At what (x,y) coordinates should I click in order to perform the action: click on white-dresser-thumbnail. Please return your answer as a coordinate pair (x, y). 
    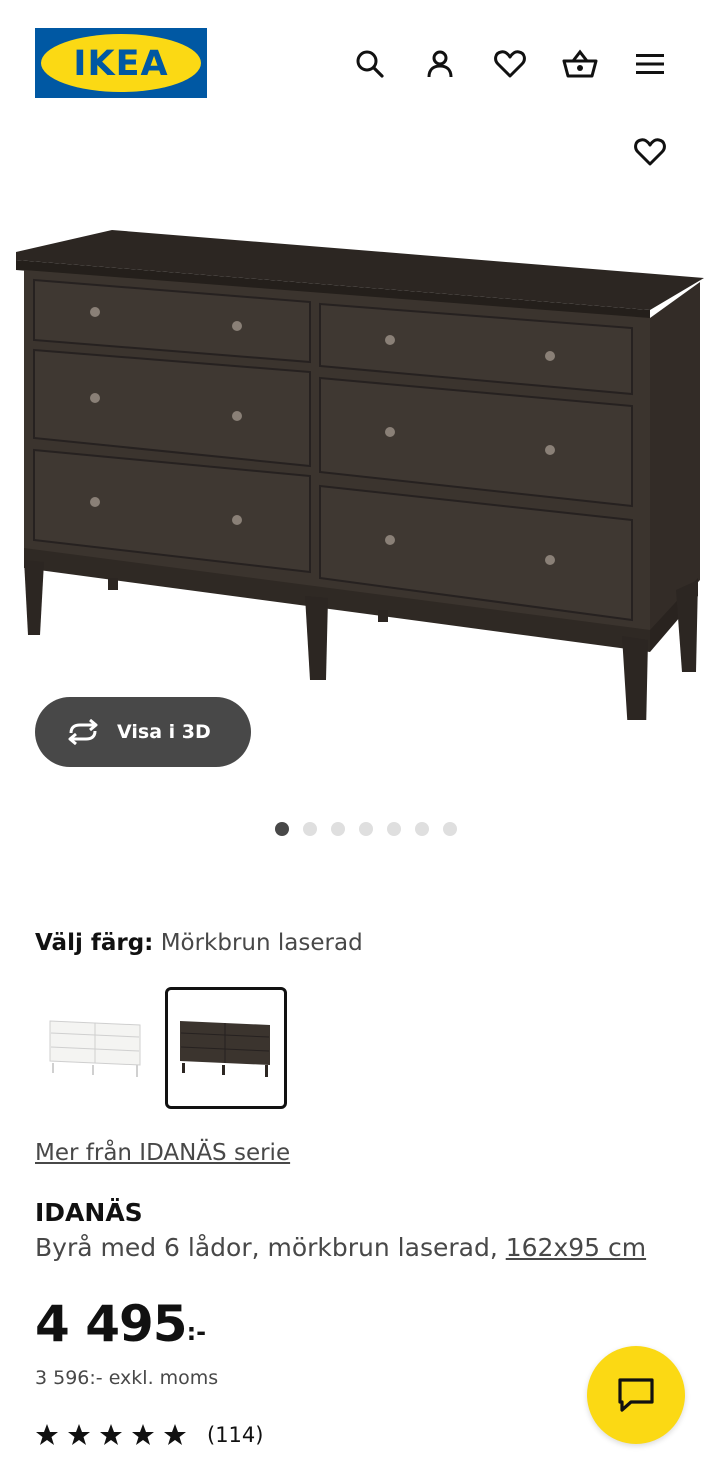
    Looking at the image, I should click on (95, 1048).